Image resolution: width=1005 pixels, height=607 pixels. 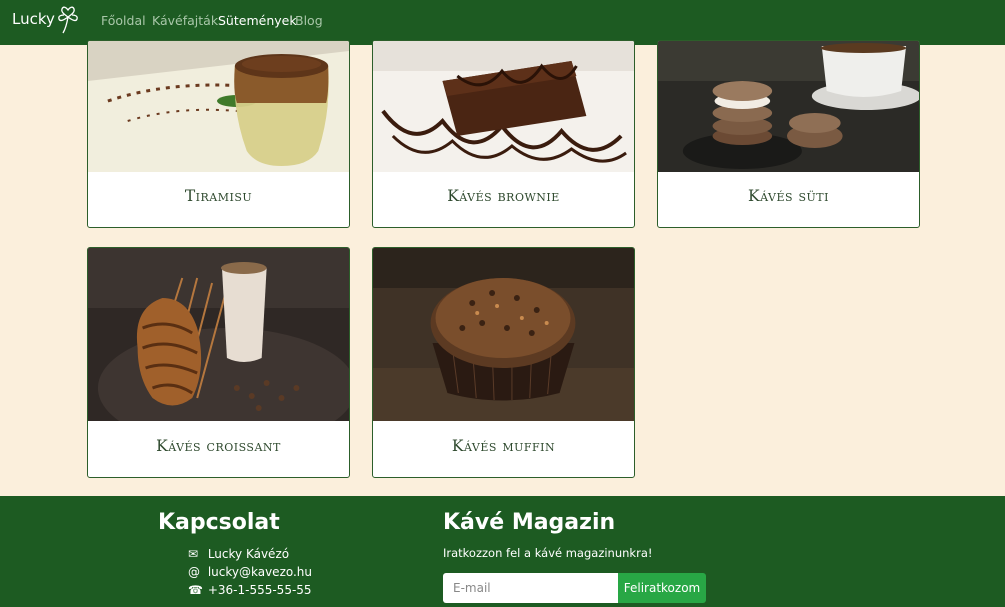 What do you see at coordinates (219, 522) in the screenshot?
I see `contact-heading: Kapcsolat` at bounding box center [219, 522].